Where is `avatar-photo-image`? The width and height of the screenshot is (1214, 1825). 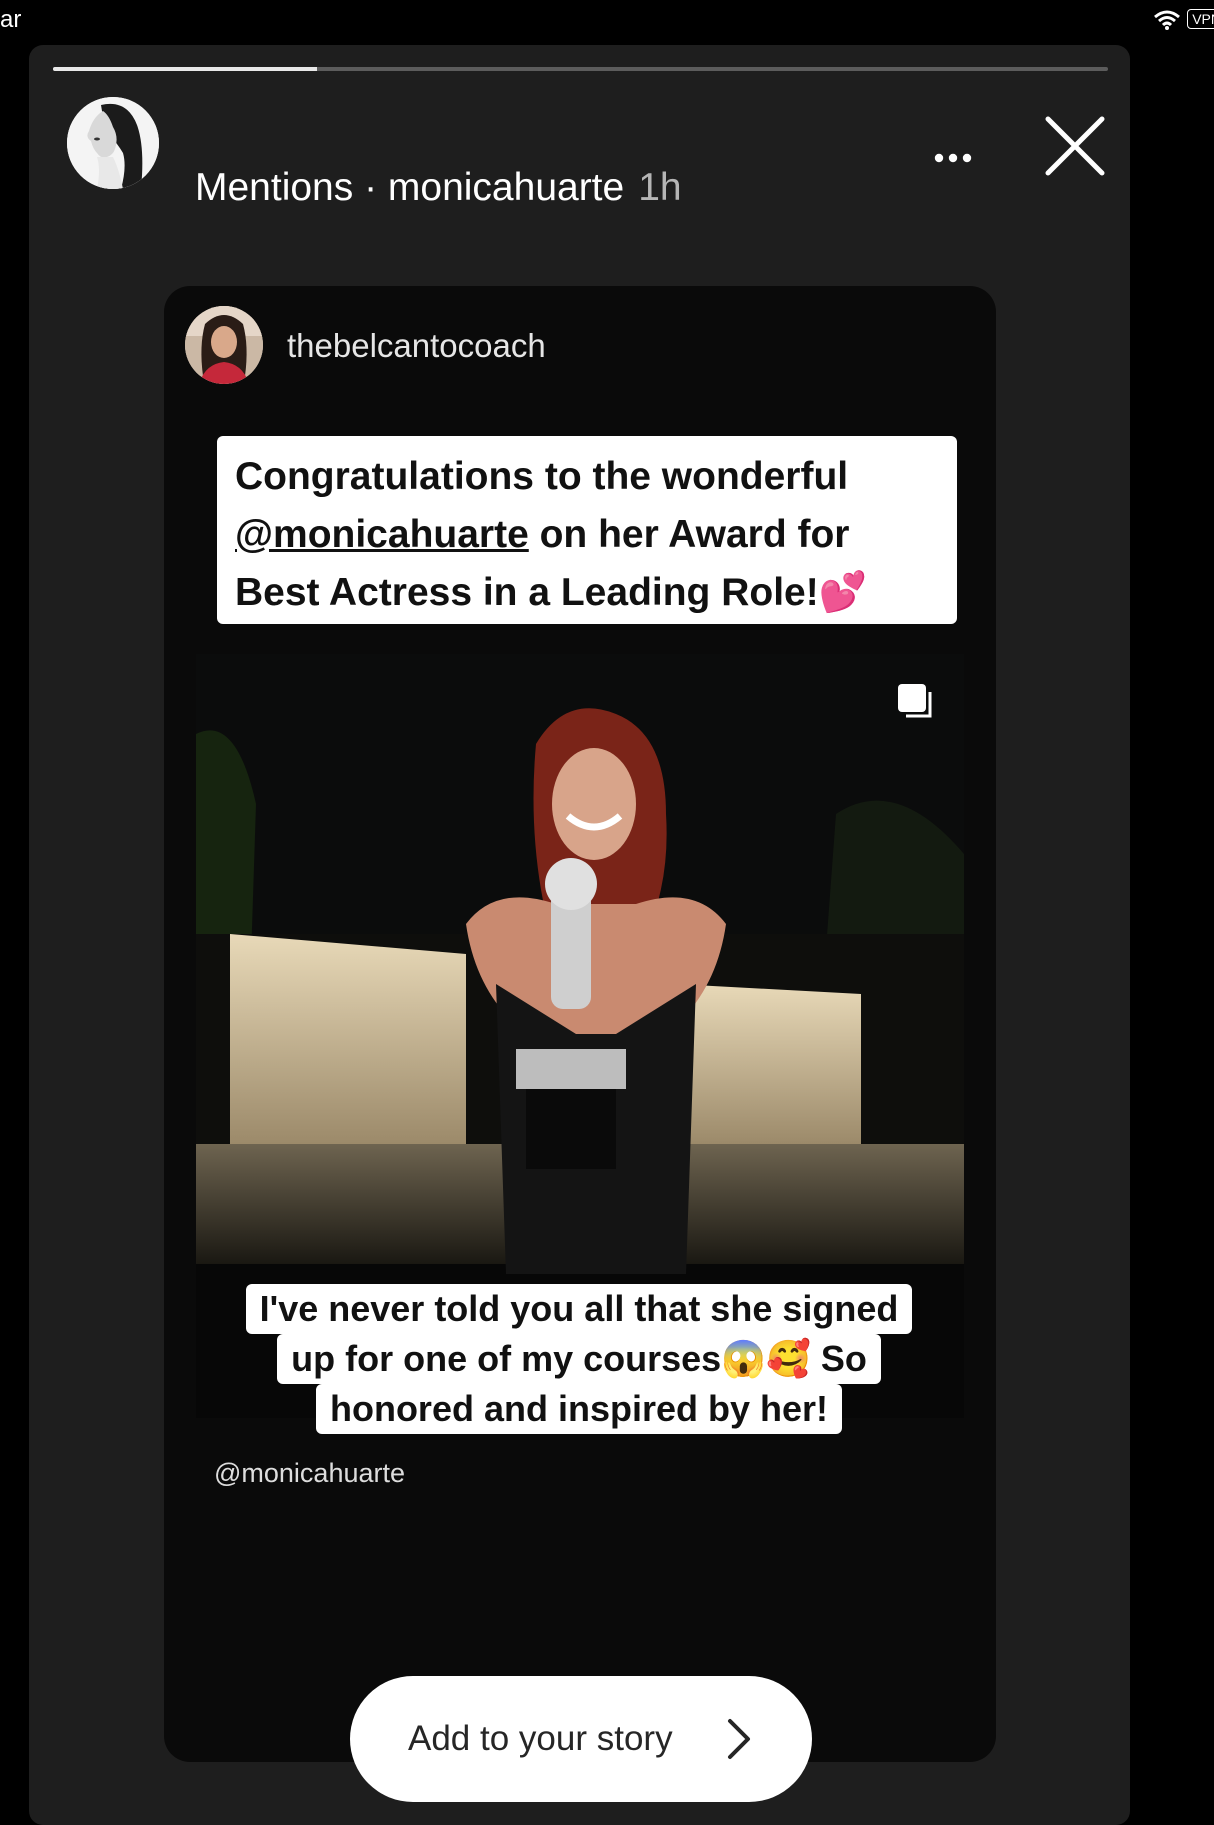 avatar-photo-image is located at coordinates (224, 345).